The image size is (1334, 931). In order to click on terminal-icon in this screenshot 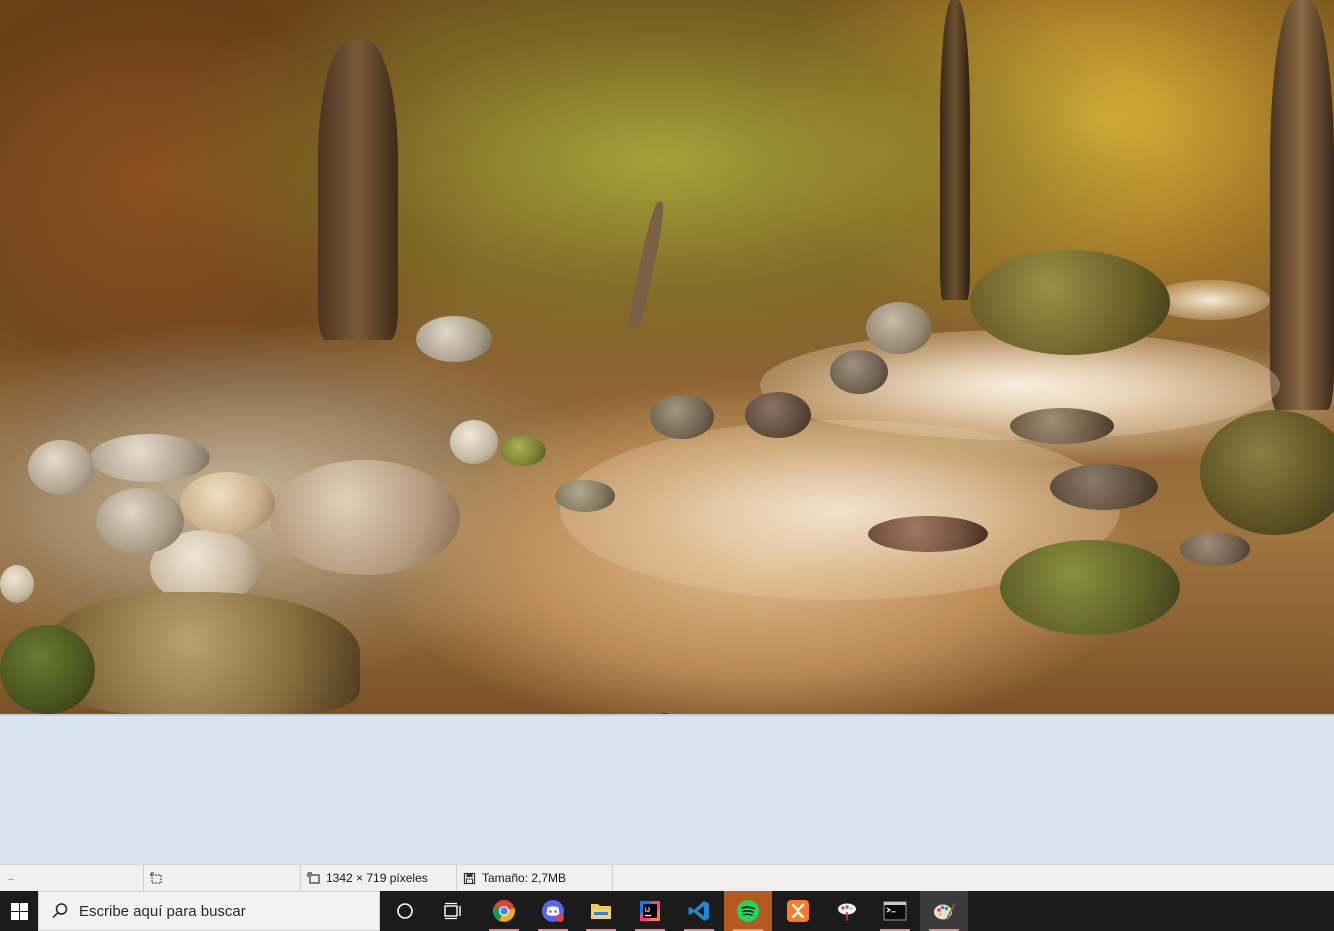, I will do `click(895, 911)`.